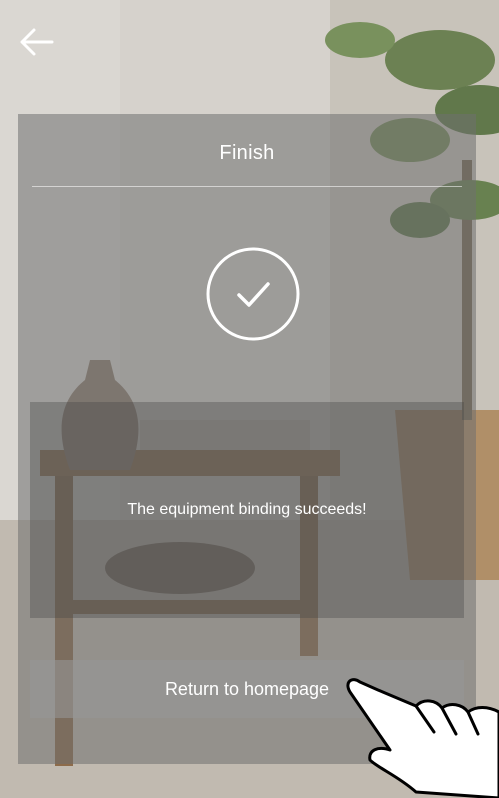 The image size is (499, 798). Describe the element at coordinates (247, 688) in the screenshot. I see `return-to-homepage-label: Return to homepage` at that location.